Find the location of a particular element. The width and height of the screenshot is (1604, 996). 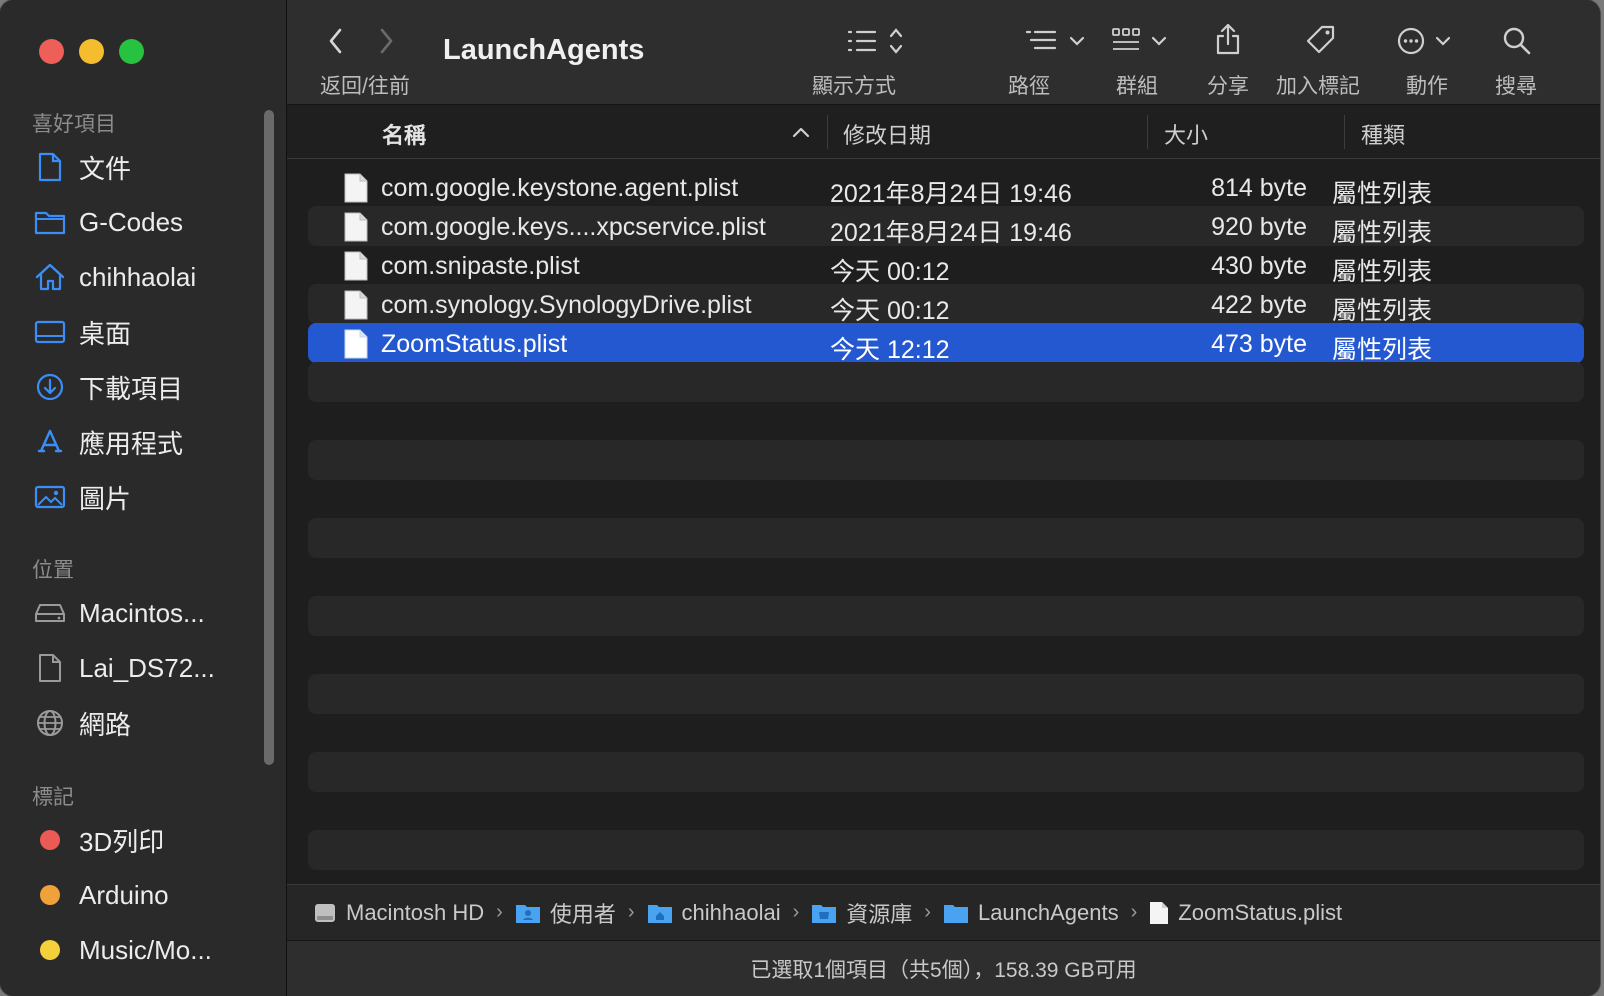

path-item: 資源庫 is located at coordinates (861, 913).